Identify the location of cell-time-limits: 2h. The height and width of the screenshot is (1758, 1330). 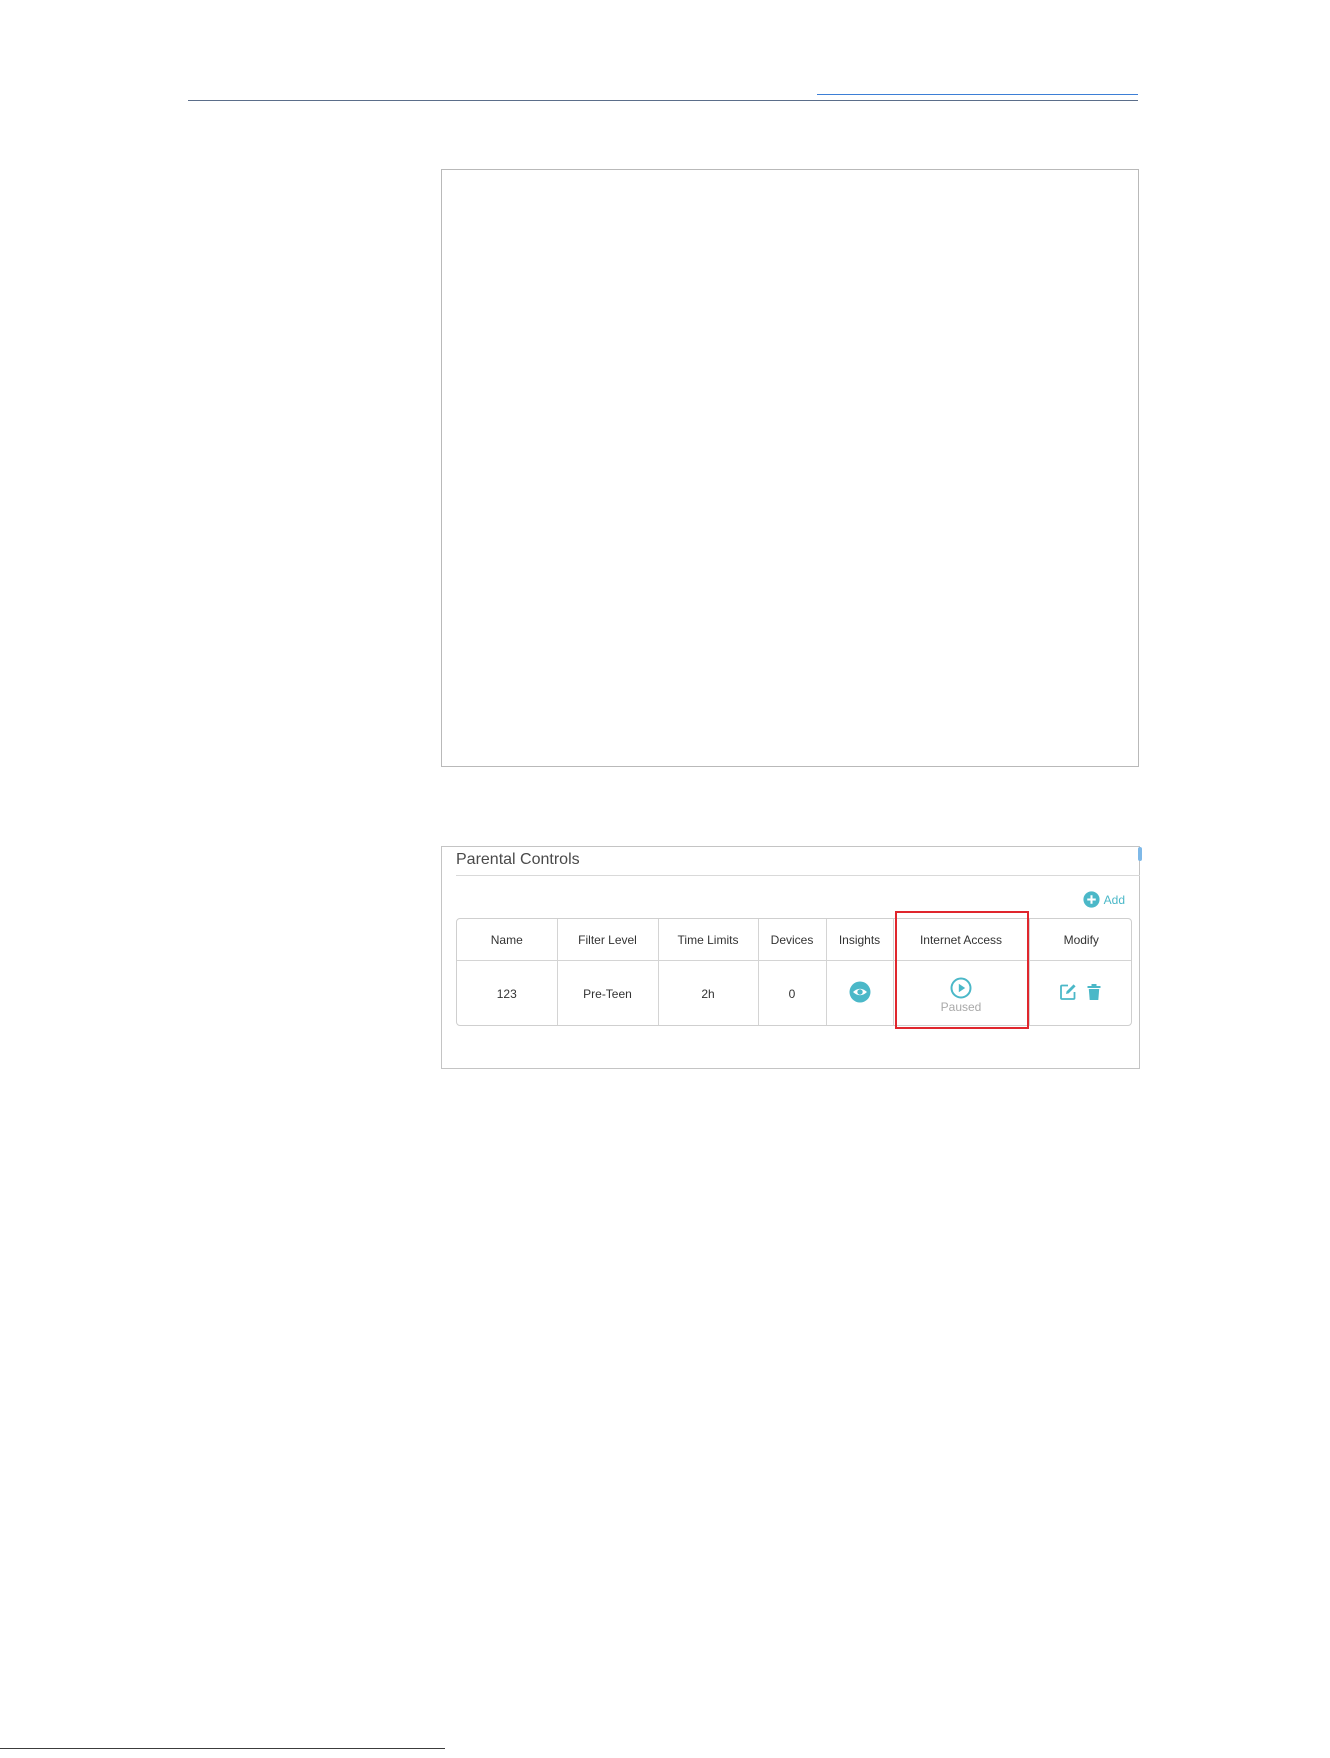
(708, 992).